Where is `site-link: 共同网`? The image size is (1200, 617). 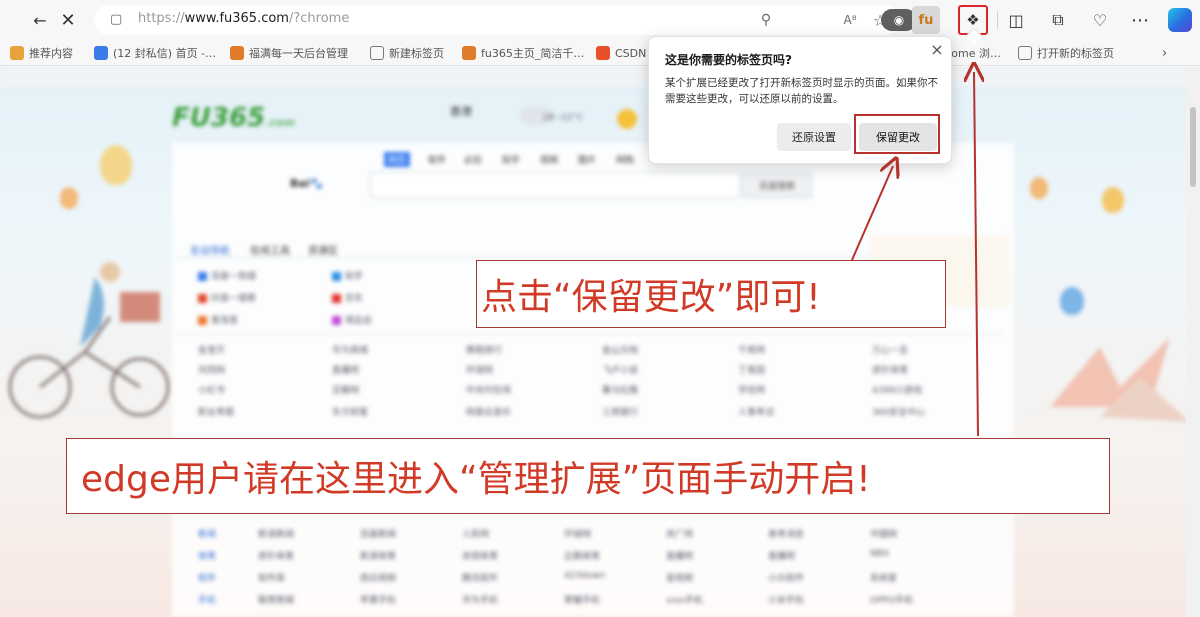
site-link: 共同网 is located at coordinates (211, 369).